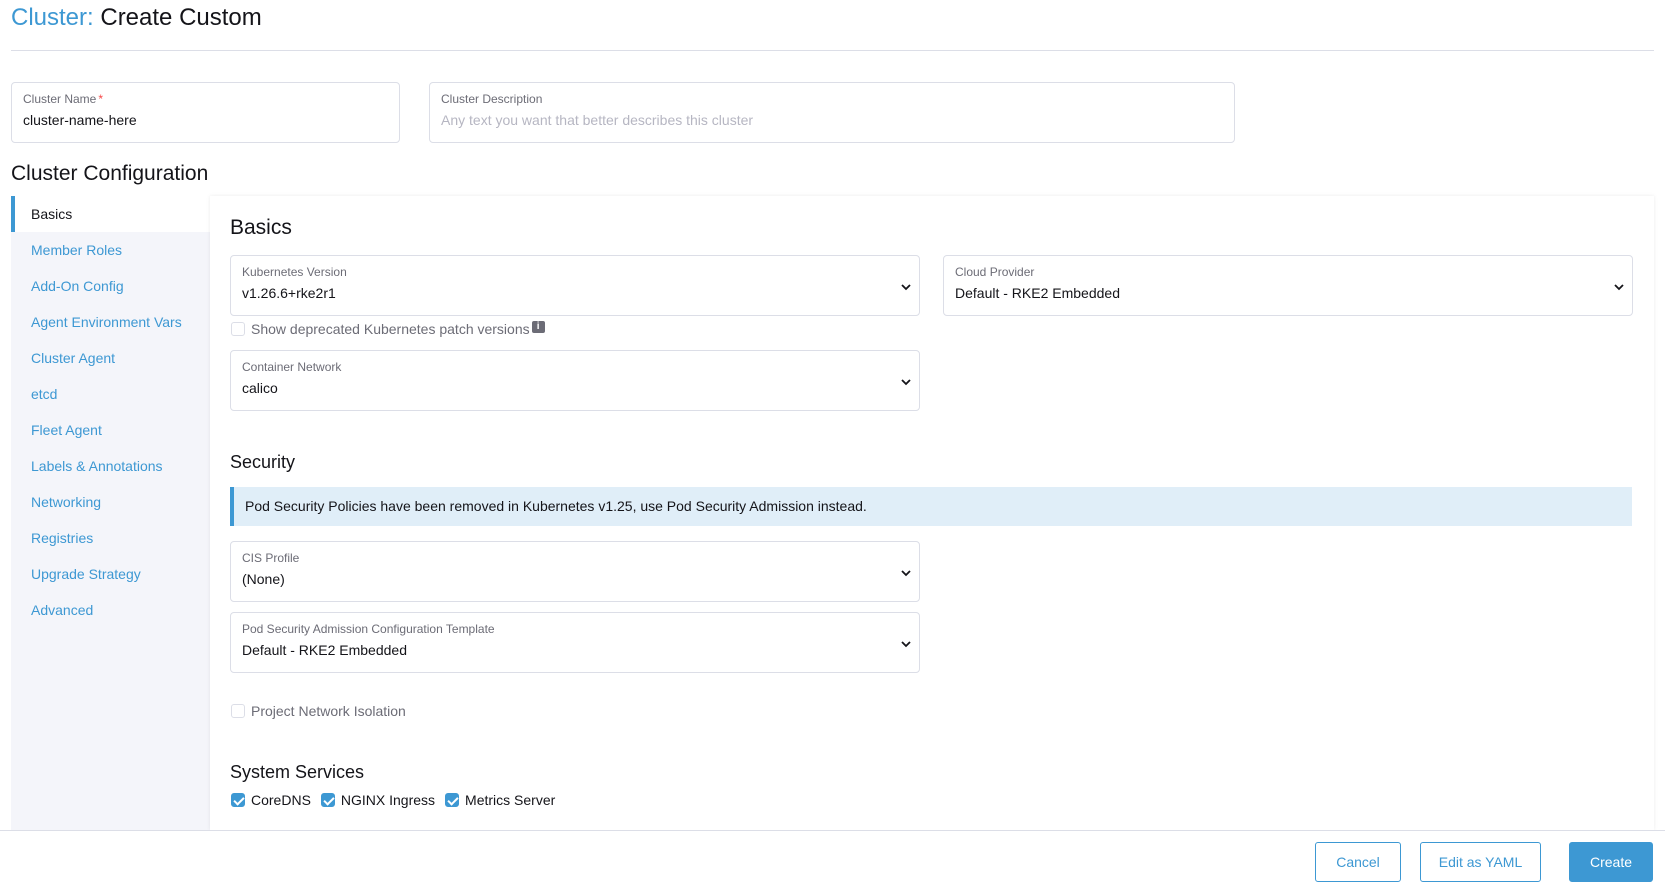 This screenshot has width=1665, height=886. What do you see at coordinates (388, 800) in the screenshot?
I see `nginx-ingress-label: NGINX Ingress` at bounding box center [388, 800].